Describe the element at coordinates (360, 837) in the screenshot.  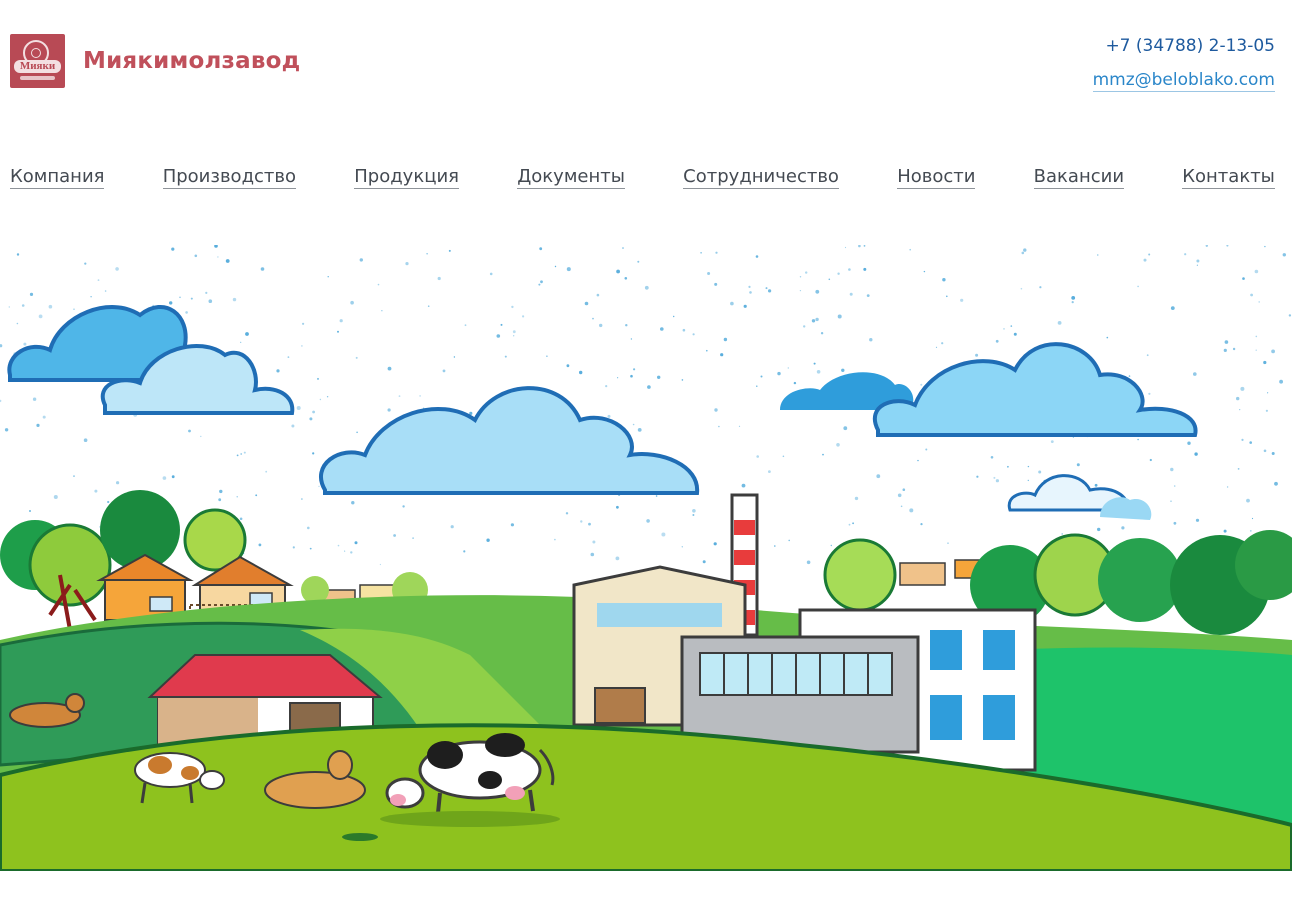
I see `grass-shadow-small` at that location.